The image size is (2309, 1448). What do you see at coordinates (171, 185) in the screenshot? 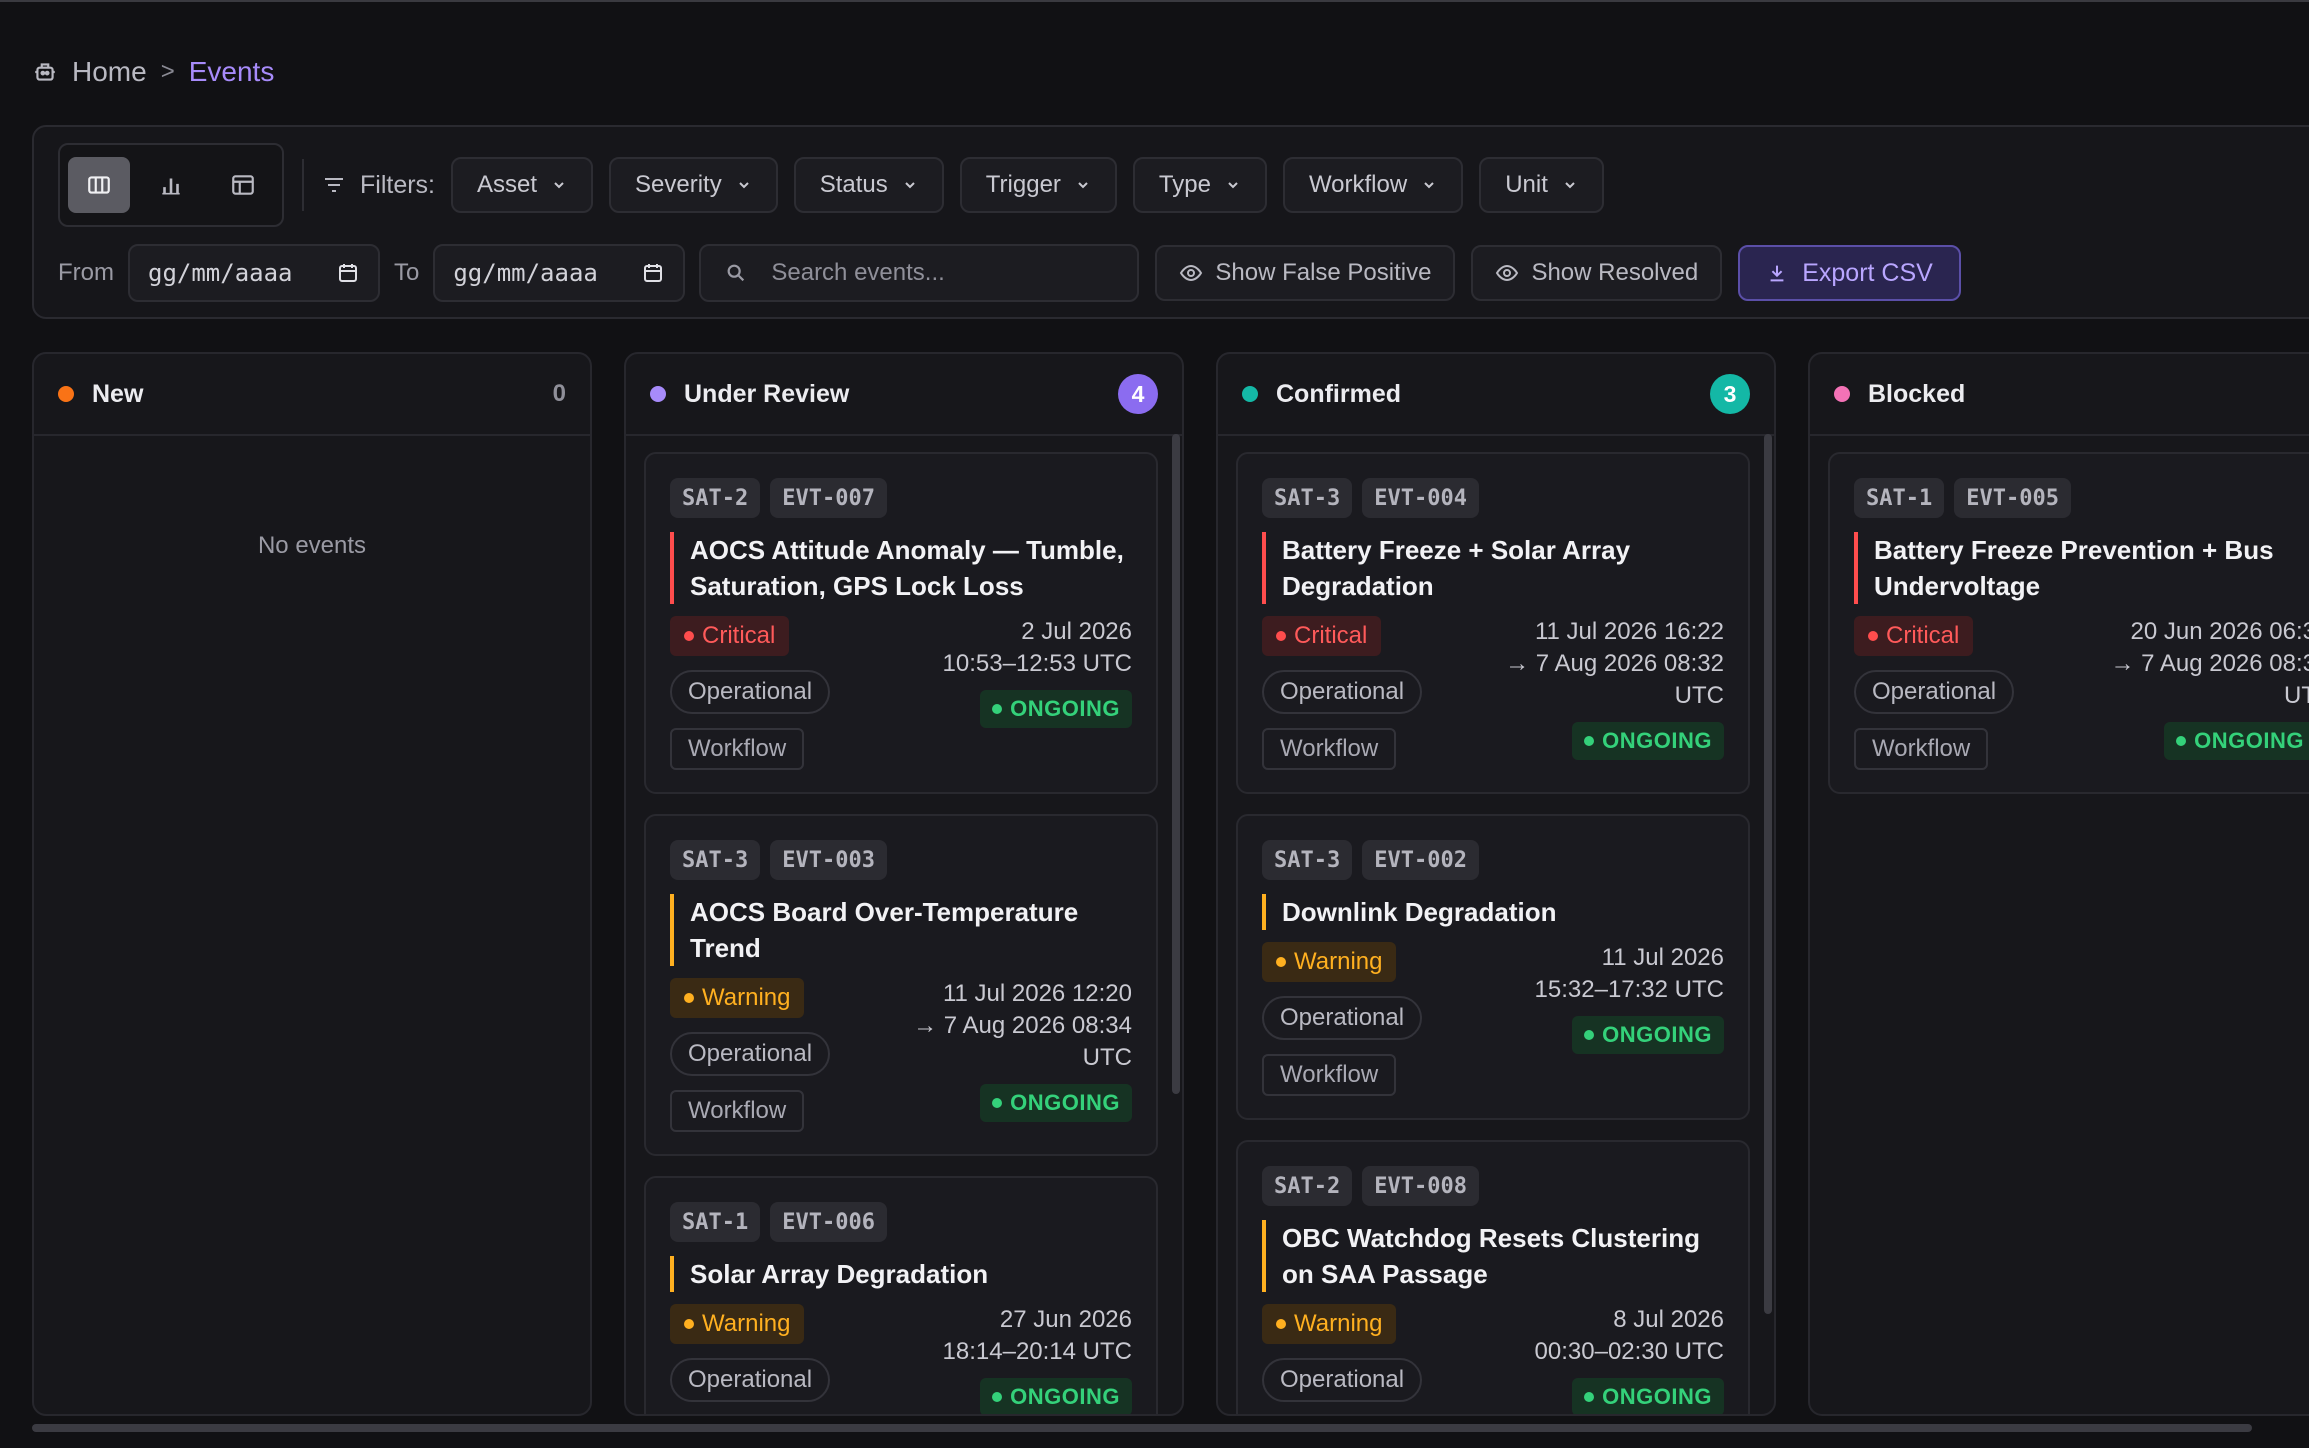
I see `chart-view-button` at bounding box center [171, 185].